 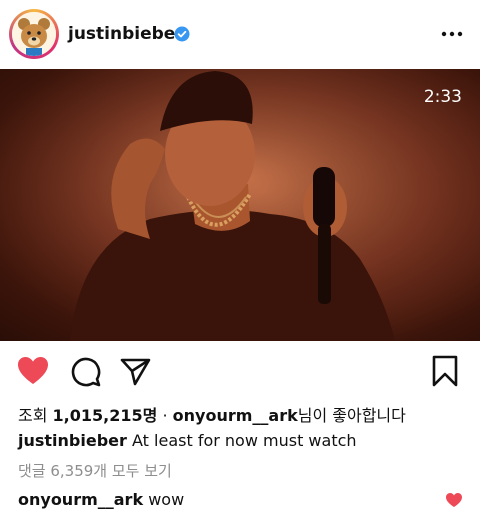 I want to click on liked-by-suffix: 님이 좋아합니다, so click(x=351, y=415).